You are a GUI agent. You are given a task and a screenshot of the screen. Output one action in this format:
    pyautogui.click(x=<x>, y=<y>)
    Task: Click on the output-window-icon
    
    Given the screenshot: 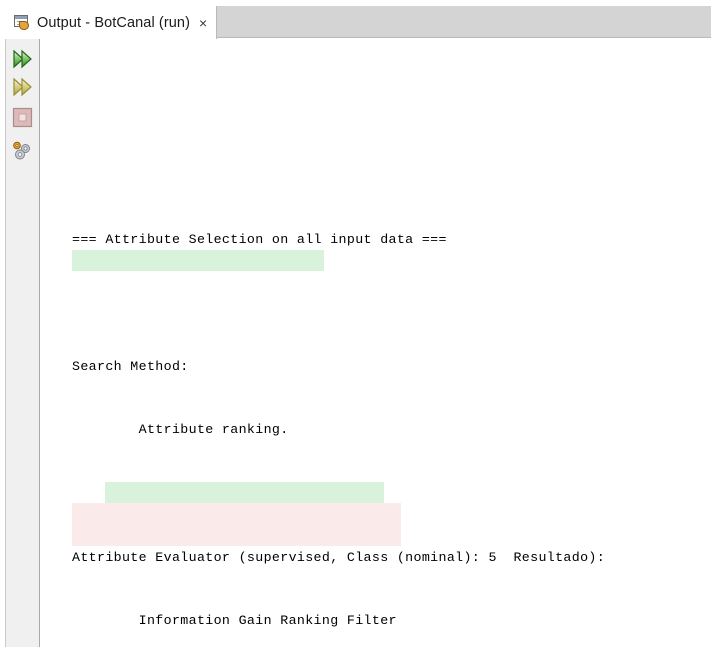 What is the action you would take?
    pyautogui.click(x=22, y=22)
    